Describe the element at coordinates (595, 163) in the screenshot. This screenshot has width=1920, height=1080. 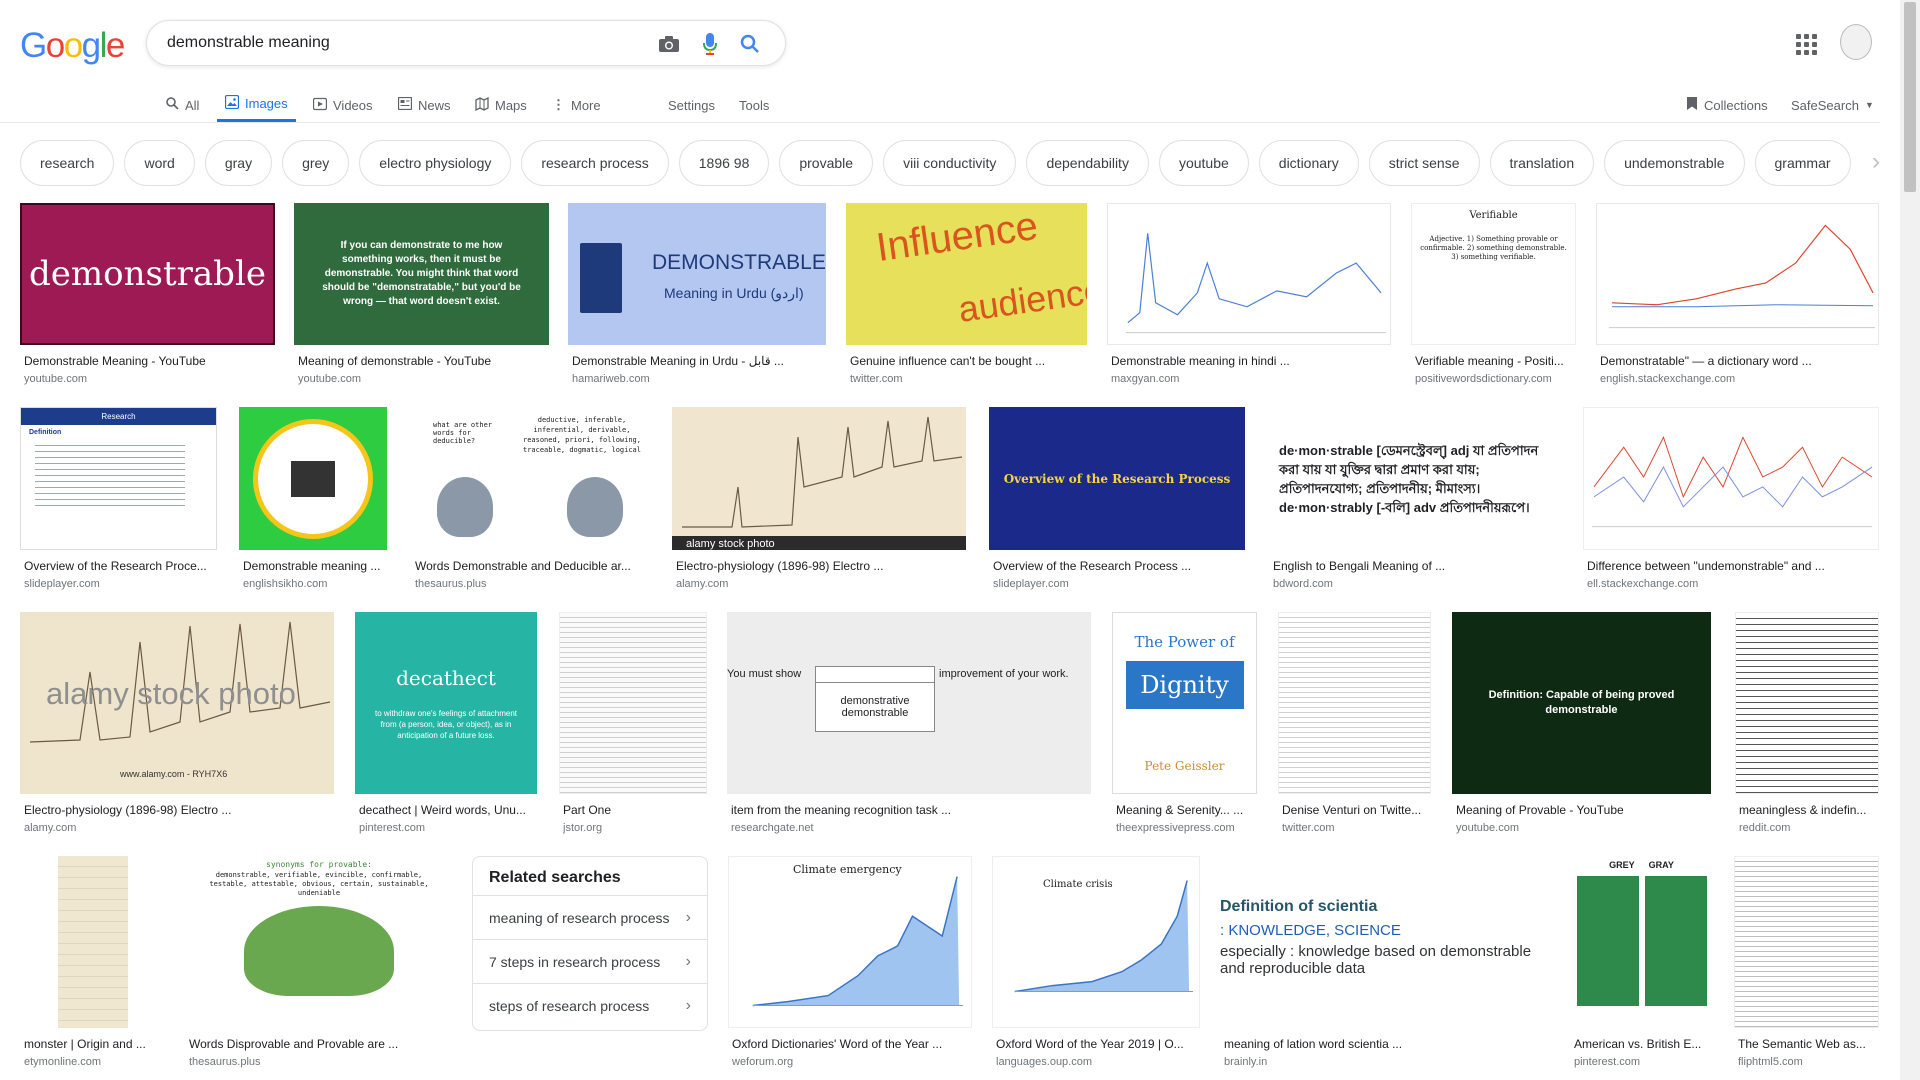
I see `chip: research process` at that location.